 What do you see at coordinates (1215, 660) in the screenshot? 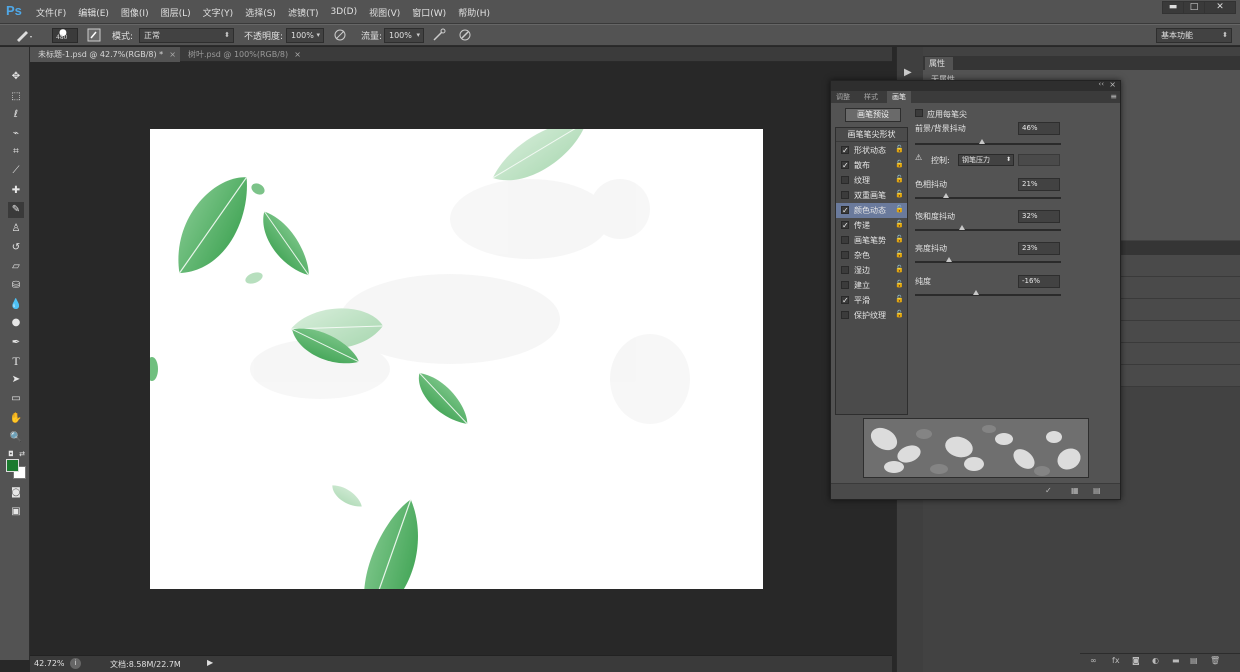
I see `trash-icon: 🗑` at bounding box center [1215, 660].